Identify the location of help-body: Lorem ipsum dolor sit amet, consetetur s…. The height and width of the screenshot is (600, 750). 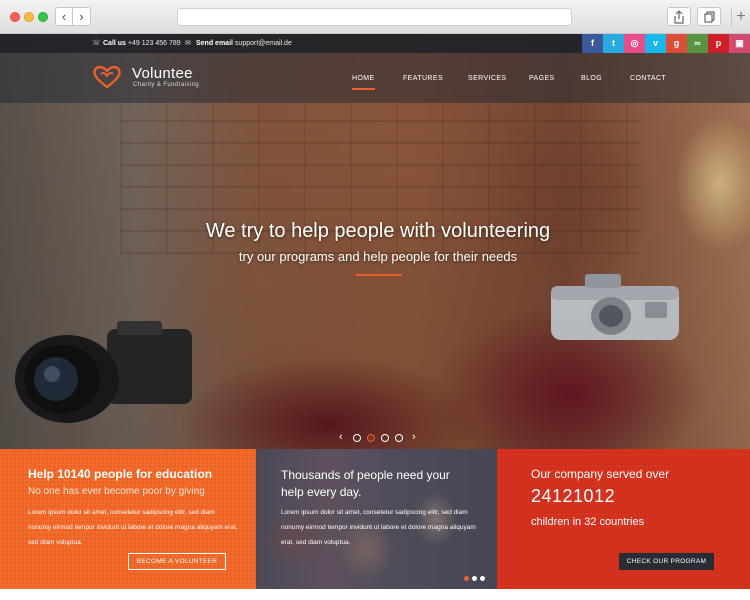
(378, 527).